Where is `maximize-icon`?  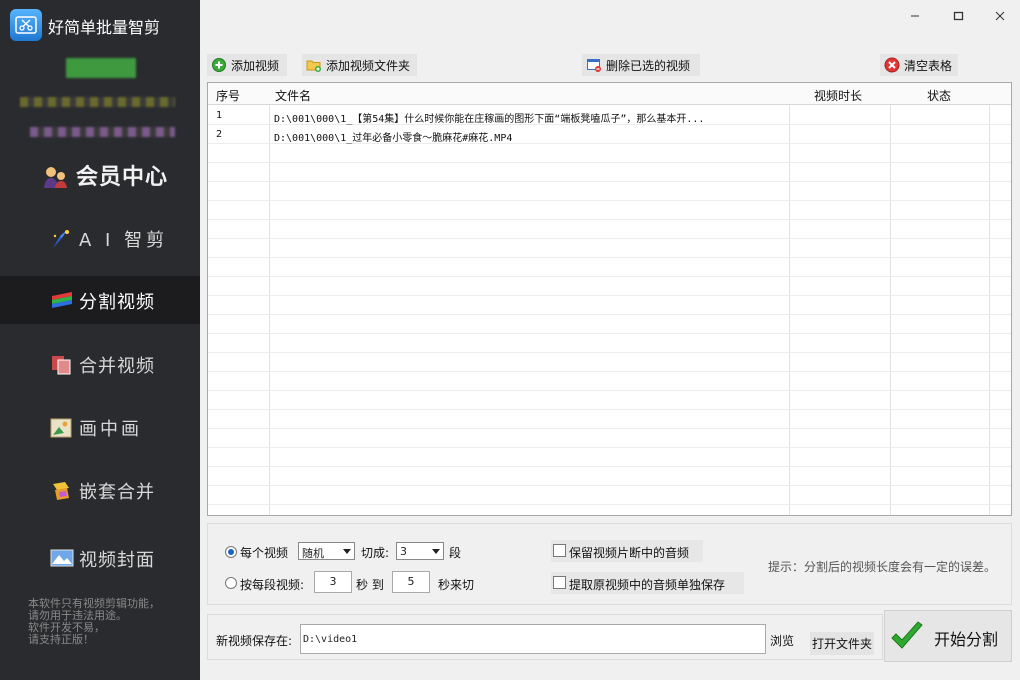
maximize-icon is located at coordinates (958, 16).